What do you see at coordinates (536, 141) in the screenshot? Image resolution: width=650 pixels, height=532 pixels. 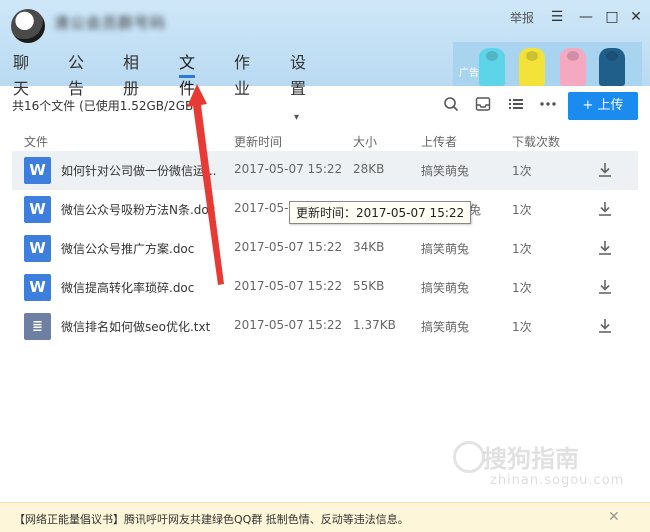 I see `column-header-downloads: 下载次数` at bounding box center [536, 141].